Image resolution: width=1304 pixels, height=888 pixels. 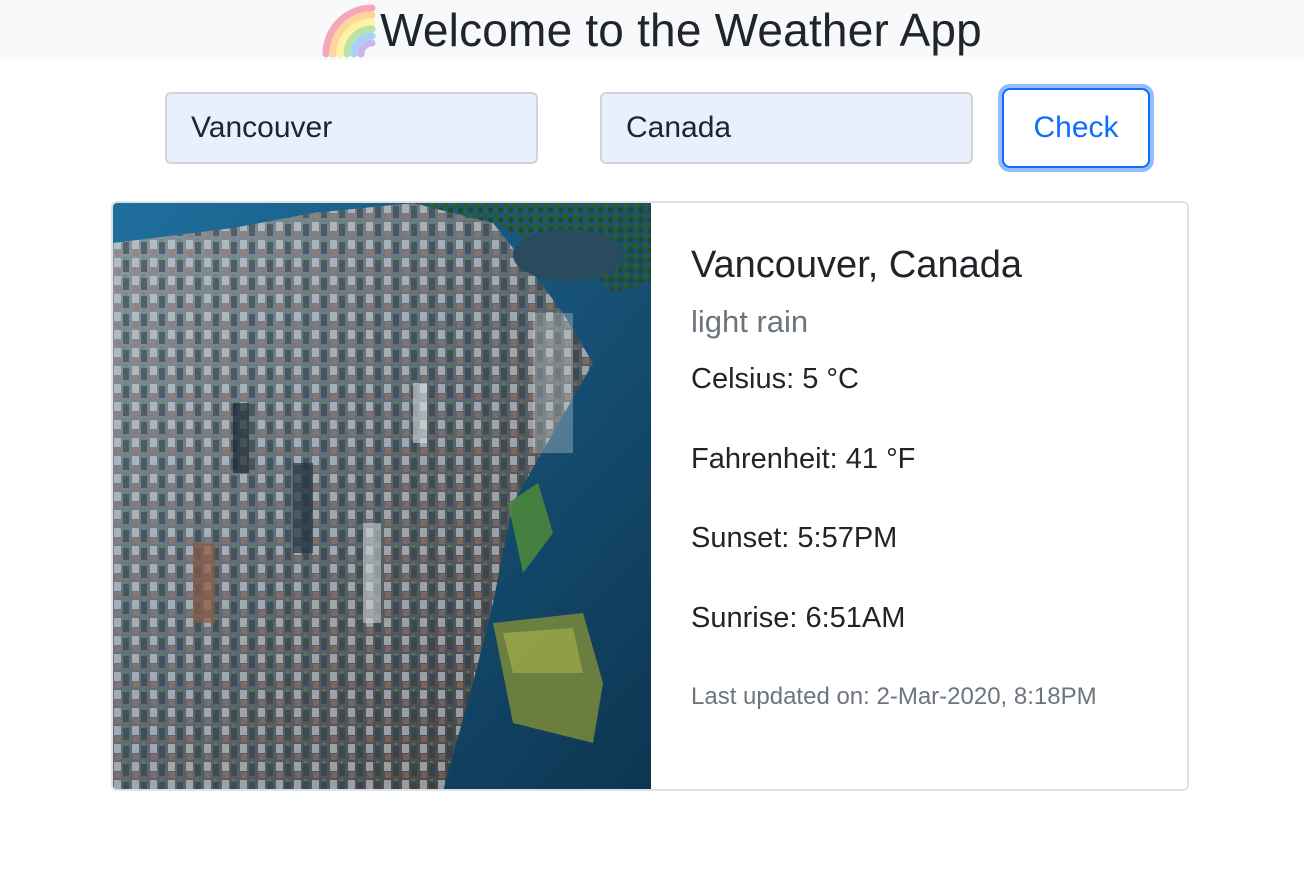 What do you see at coordinates (349, 31) in the screenshot?
I see `rainbow-icon` at bounding box center [349, 31].